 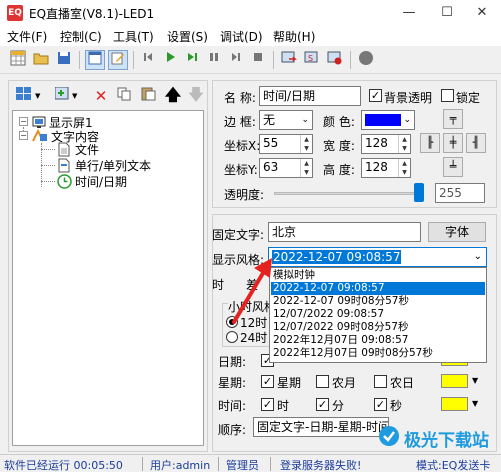 What do you see at coordinates (344, 383) in the screenshot?
I see `week-opt2-label: 农月` at bounding box center [344, 383].